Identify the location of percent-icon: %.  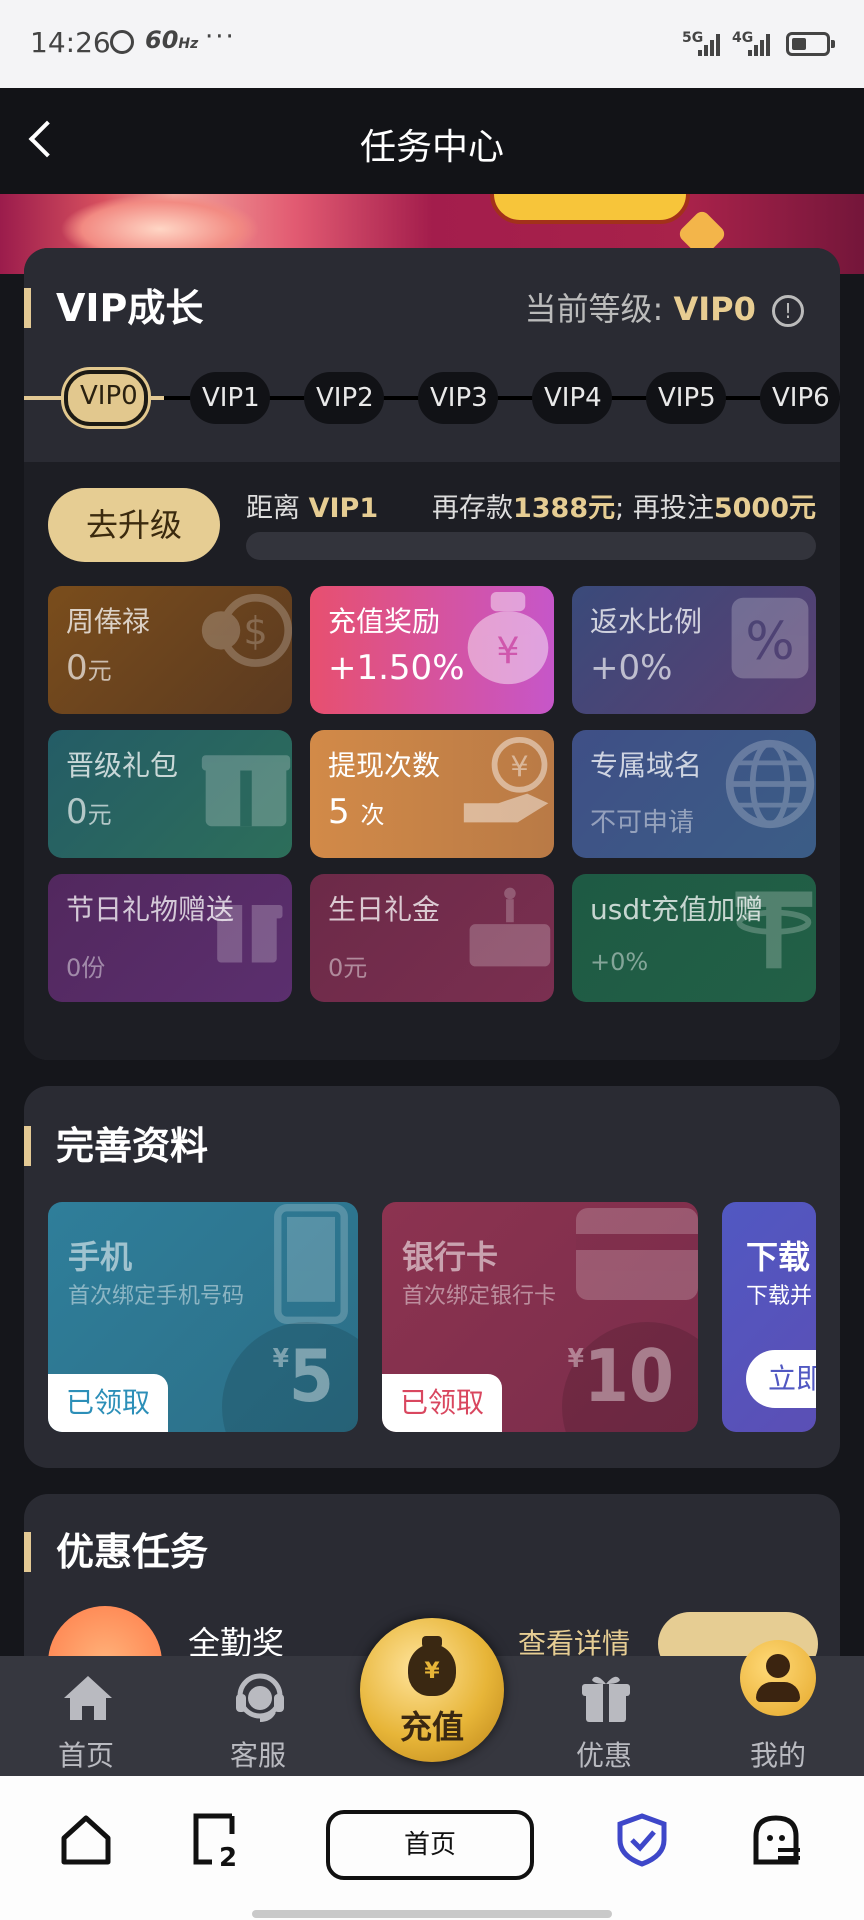
(770, 638).